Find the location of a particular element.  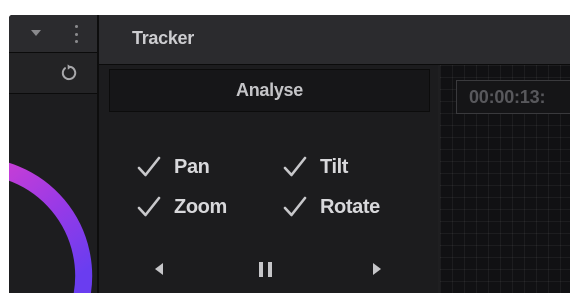

play-reverse-icon is located at coordinates (159, 269).